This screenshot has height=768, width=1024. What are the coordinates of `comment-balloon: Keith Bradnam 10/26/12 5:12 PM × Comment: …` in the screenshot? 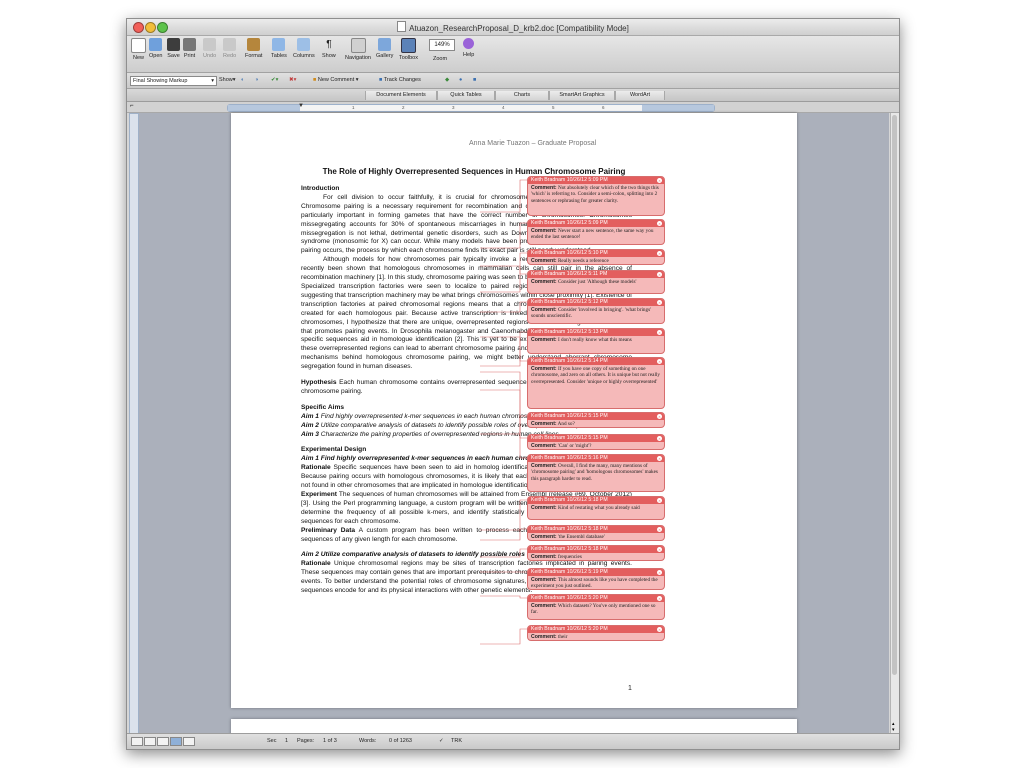 It's located at (596, 311).